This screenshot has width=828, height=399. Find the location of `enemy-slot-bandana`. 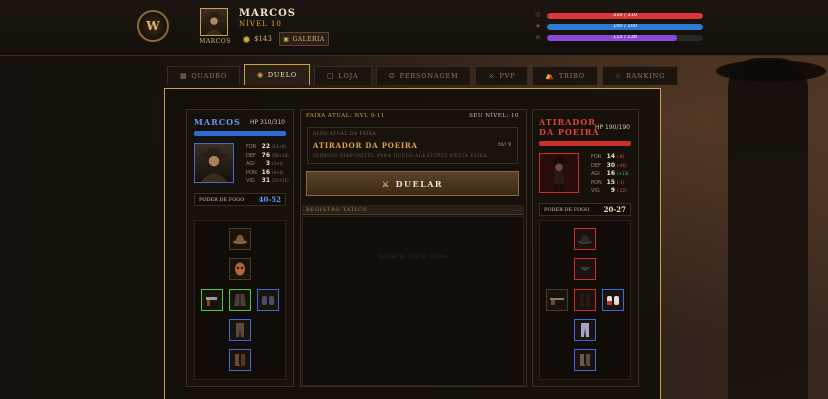

enemy-slot-bandana is located at coordinates (585, 269).